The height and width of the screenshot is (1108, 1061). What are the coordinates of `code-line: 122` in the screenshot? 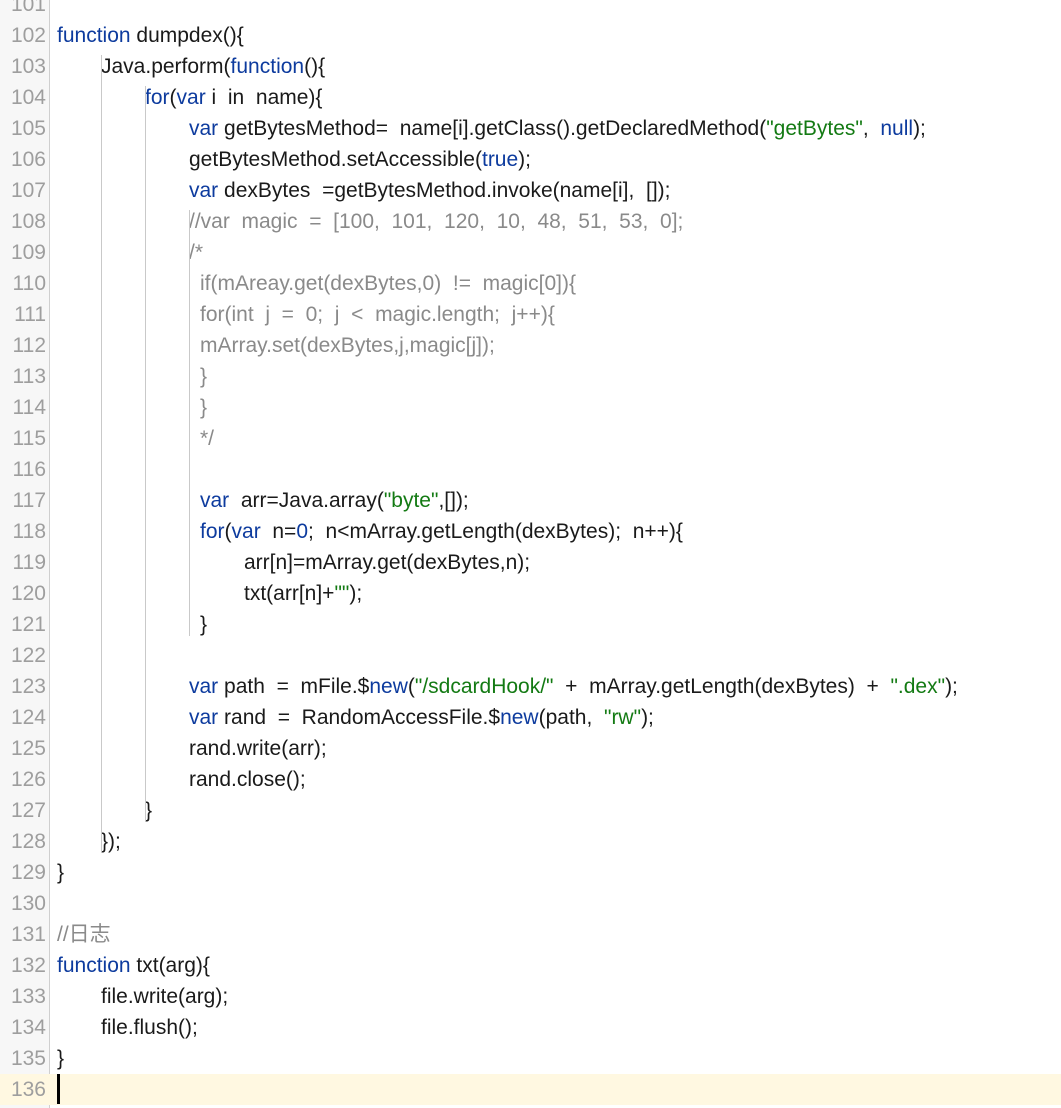 It's located at (530, 655).